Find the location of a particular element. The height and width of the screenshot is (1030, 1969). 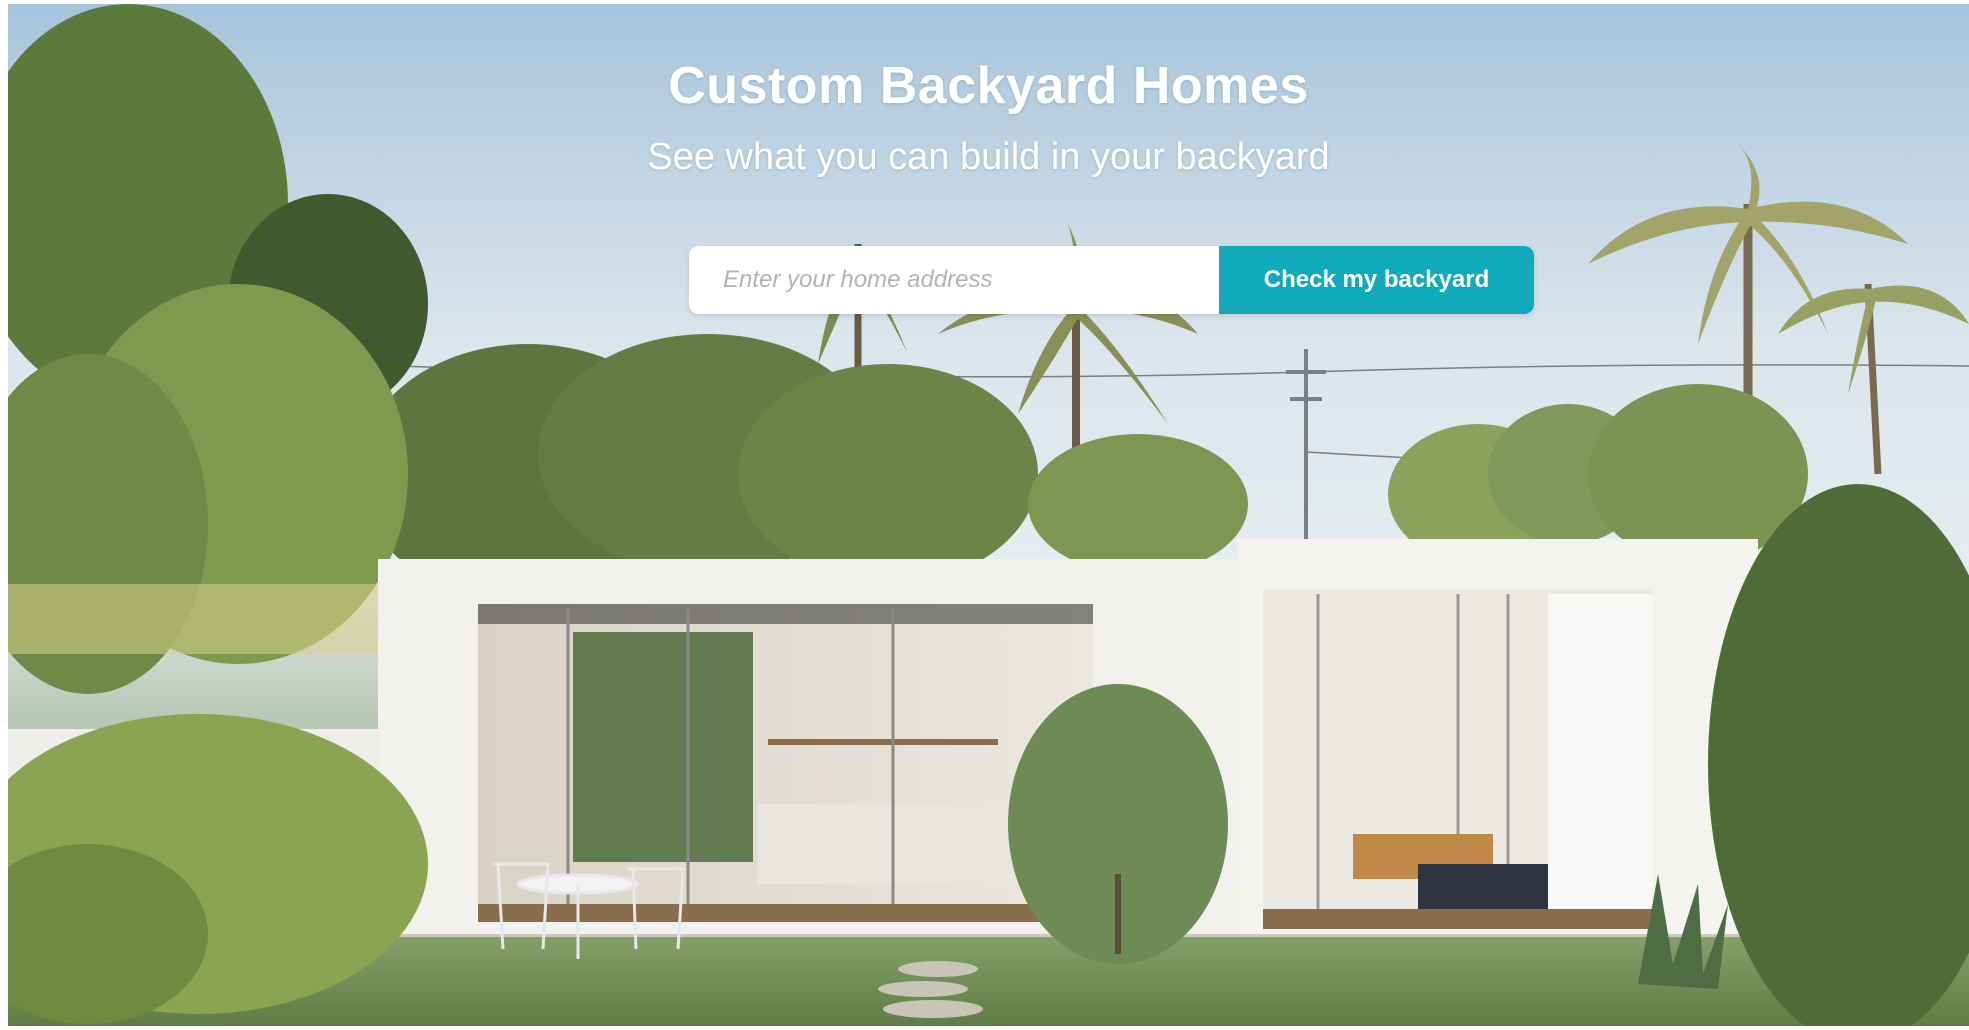

address-search-form: Check my backyard is located at coordinates (1111, 280).